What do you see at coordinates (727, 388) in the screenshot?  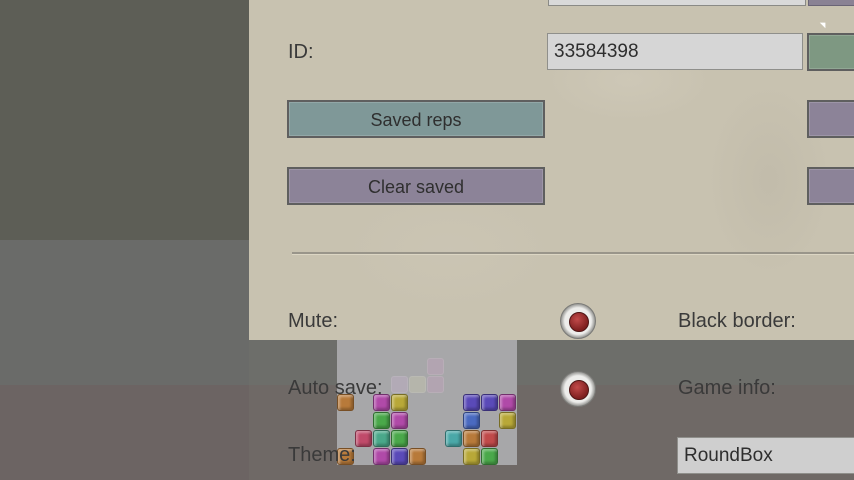 I see `game-info-label: Game info:` at bounding box center [727, 388].